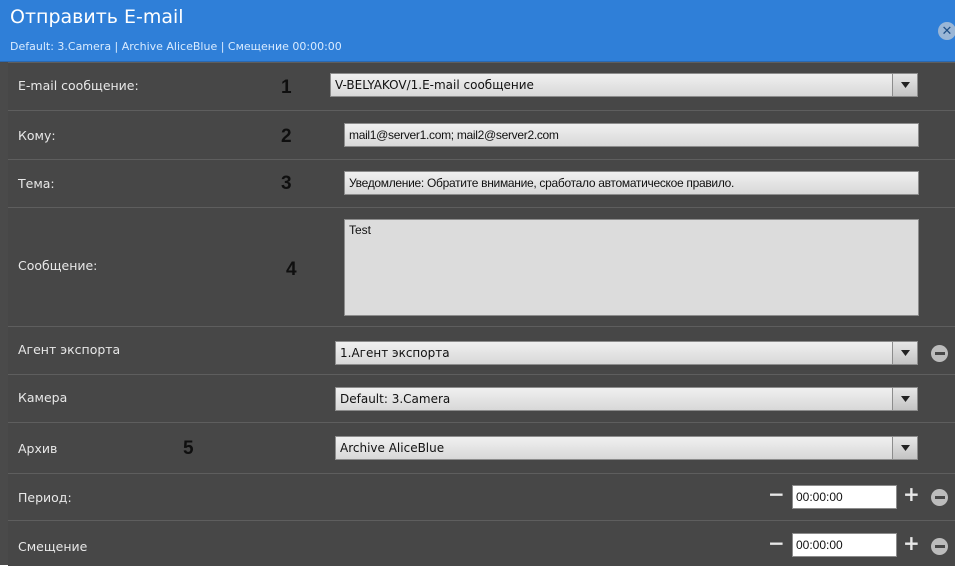 Image resolution: width=955 pixels, height=566 pixels. What do you see at coordinates (286, 183) in the screenshot?
I see `annotation-number-3: 3` at bounding box center [286, 183].